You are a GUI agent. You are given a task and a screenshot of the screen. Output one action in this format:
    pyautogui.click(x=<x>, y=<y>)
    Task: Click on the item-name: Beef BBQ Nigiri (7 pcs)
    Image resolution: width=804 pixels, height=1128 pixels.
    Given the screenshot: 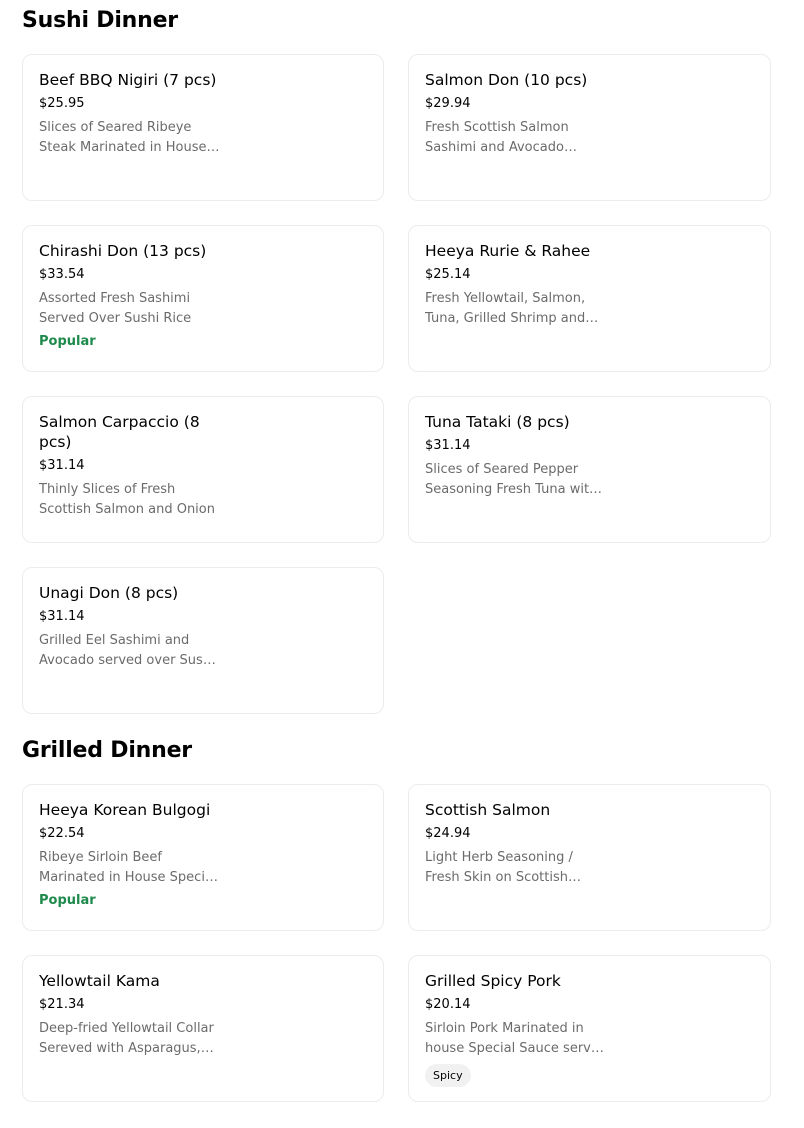 What is the action you would take?
    pyautogui.click(x=128, y=80)
    